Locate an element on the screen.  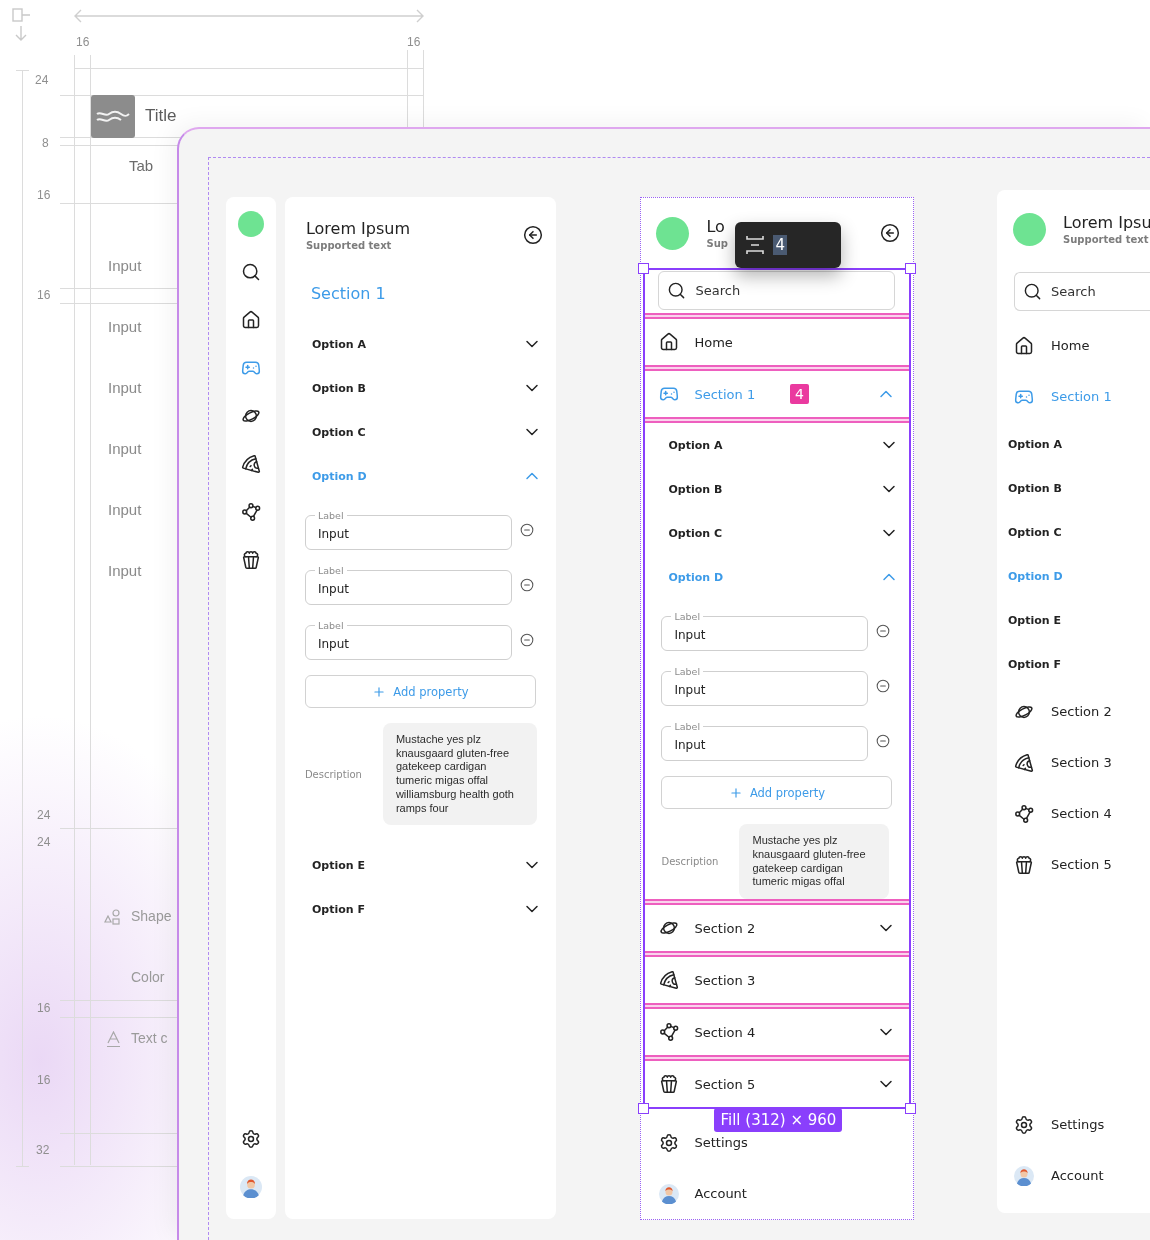
gamepad-icon is located at coordinates (250, 368).